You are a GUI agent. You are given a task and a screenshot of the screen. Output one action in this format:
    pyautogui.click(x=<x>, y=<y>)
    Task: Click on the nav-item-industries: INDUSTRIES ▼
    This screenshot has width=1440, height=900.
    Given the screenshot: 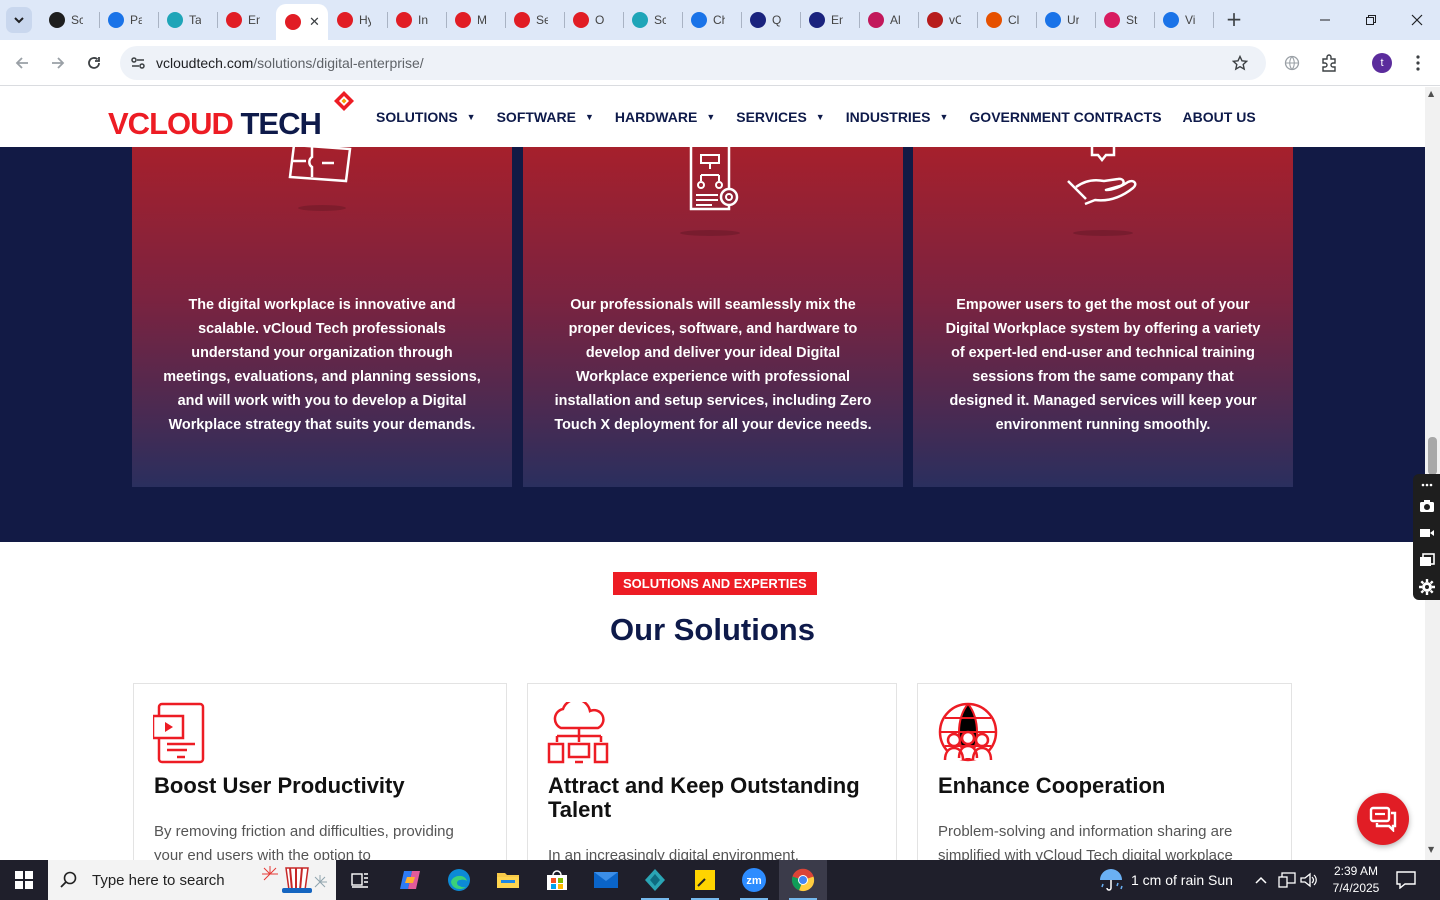 What is the action you would take?
    pyautogui.click(x=897, y=117)
    